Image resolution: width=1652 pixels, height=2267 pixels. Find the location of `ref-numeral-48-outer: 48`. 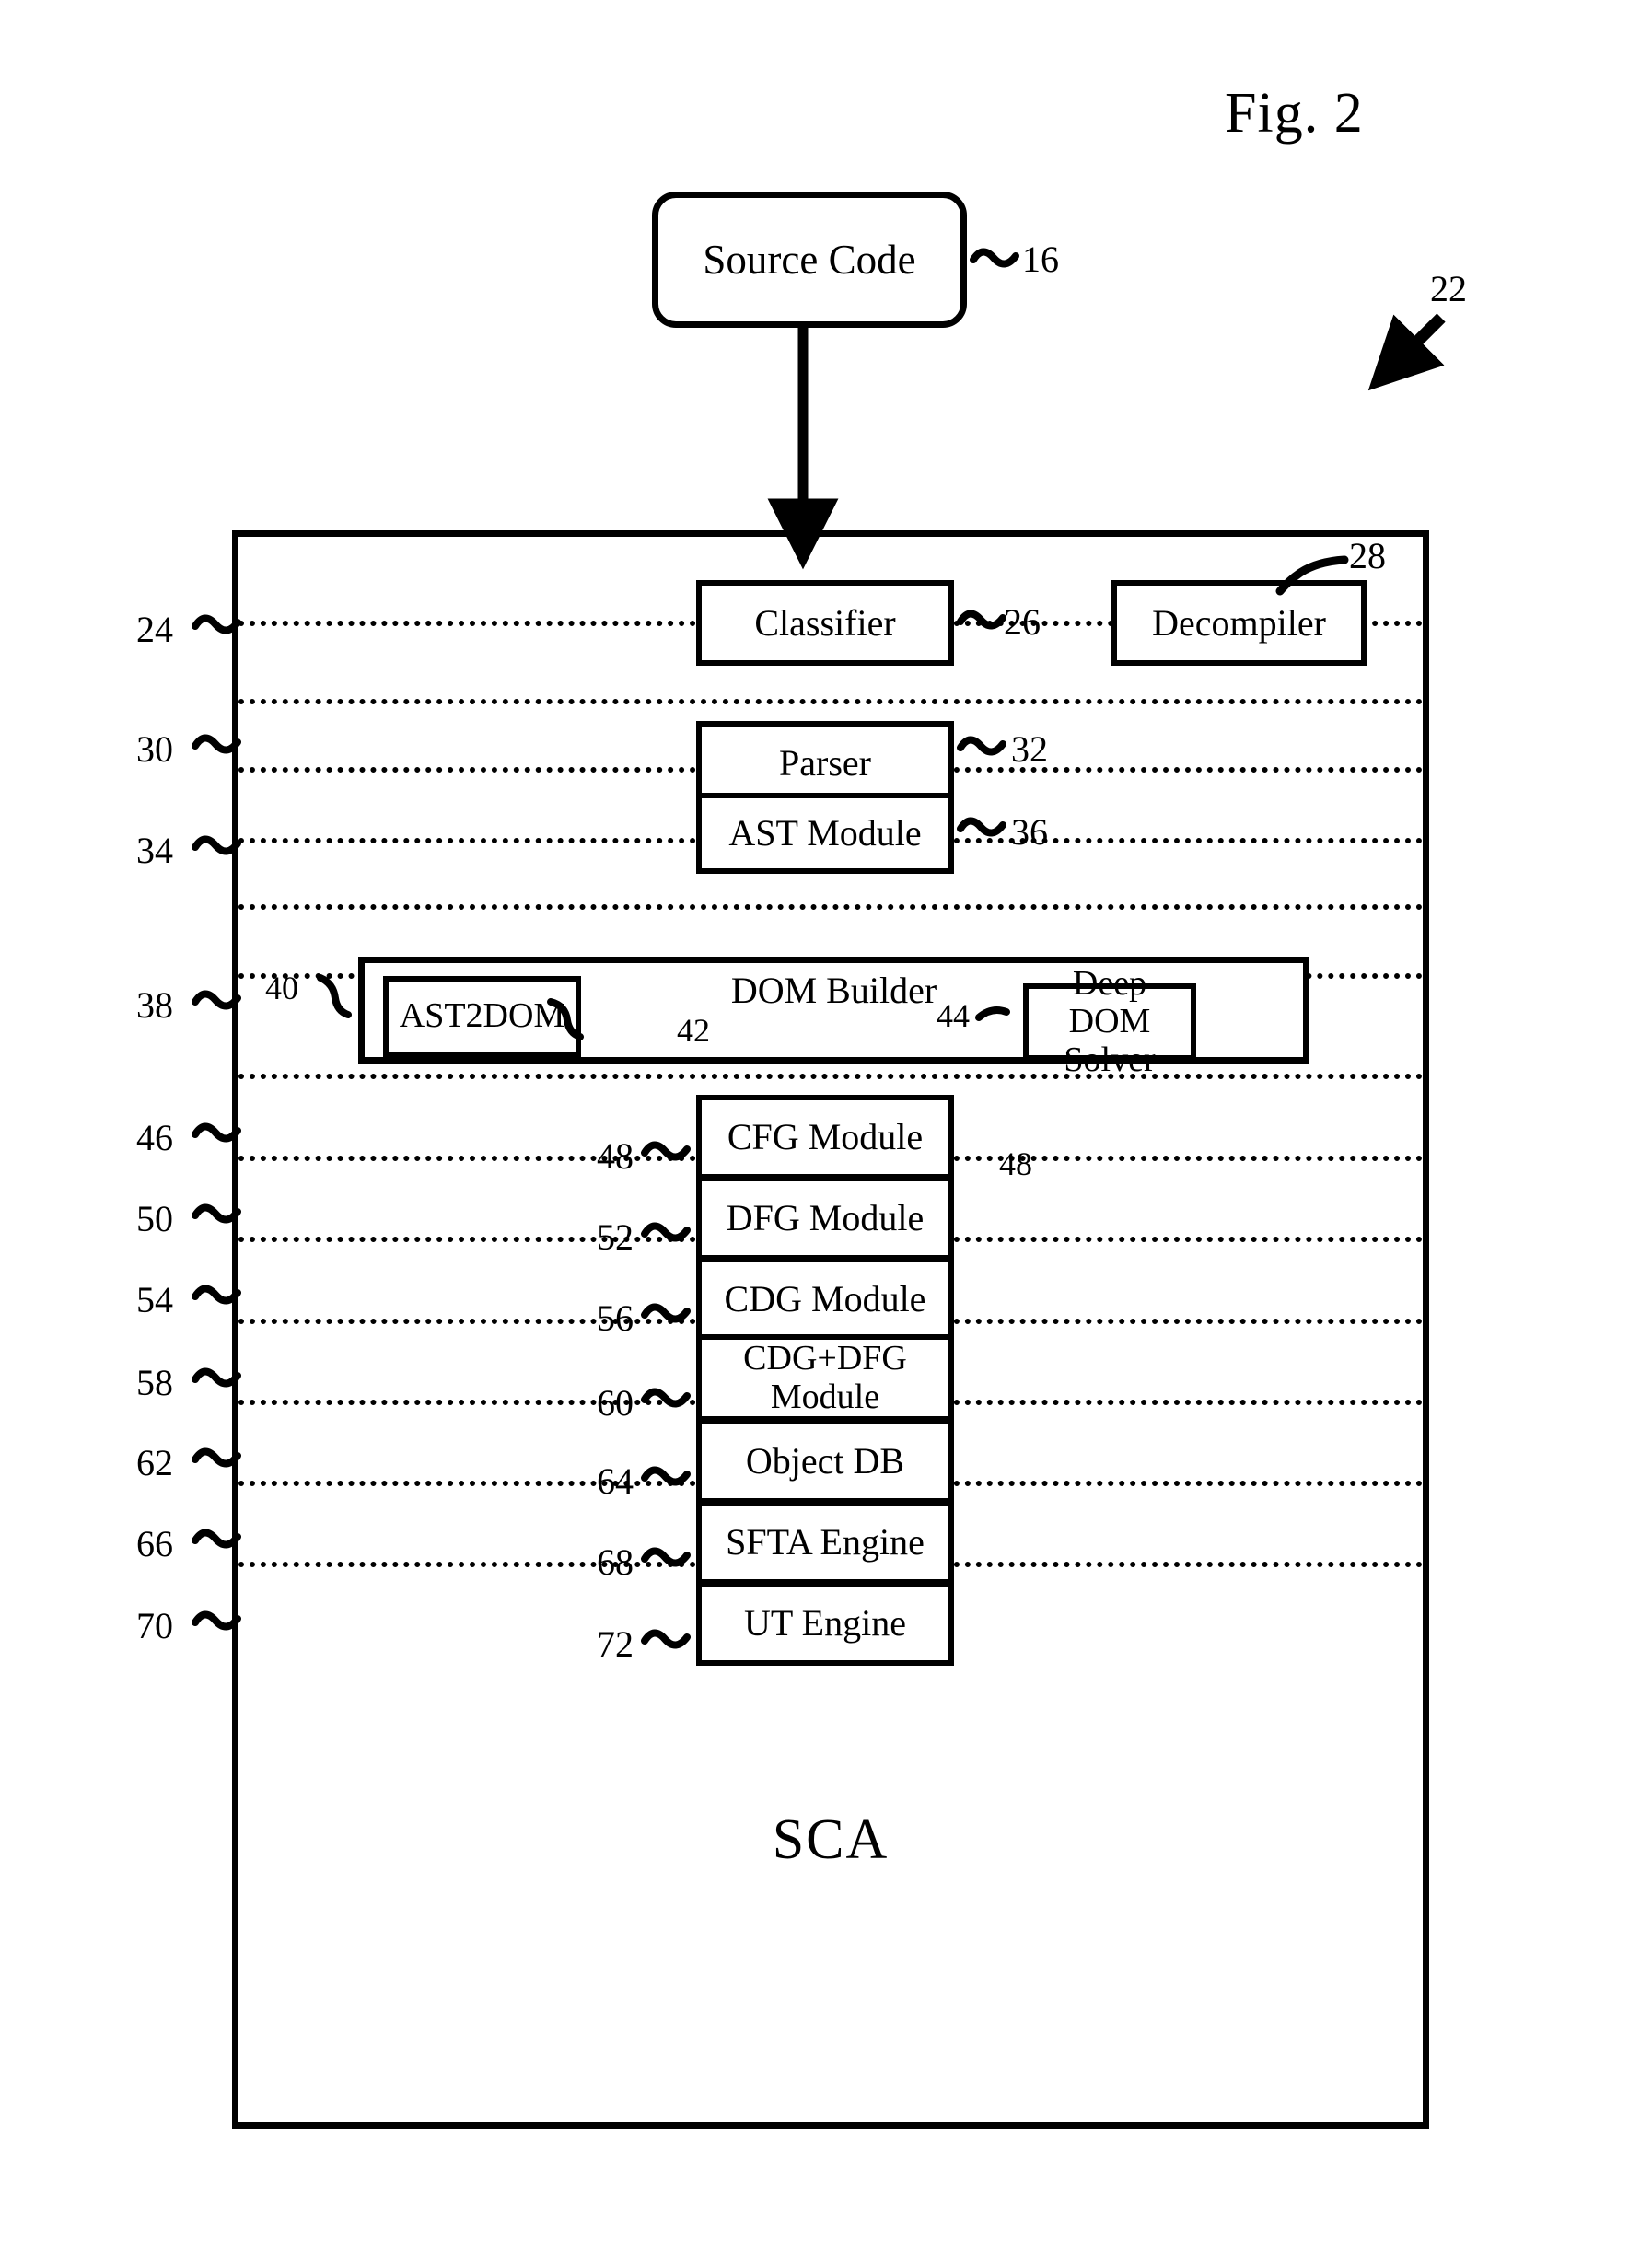

ref-numeral-48-outer: 48 is located at coordinates (615, 1156).